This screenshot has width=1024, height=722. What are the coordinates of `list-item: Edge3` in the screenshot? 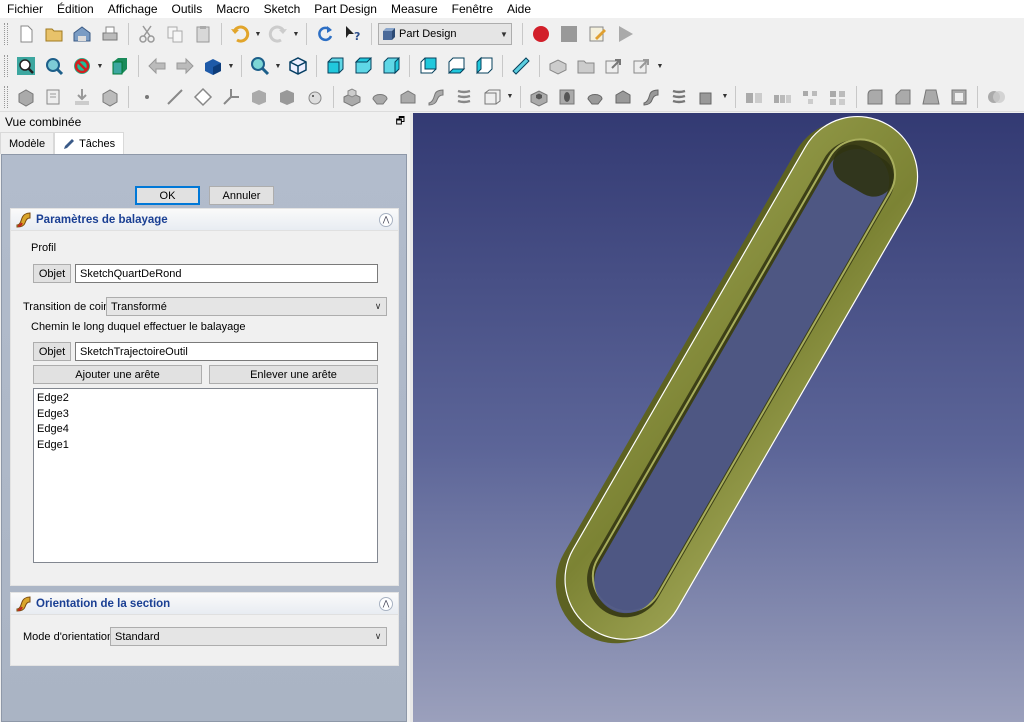 It's located at (205, 415).